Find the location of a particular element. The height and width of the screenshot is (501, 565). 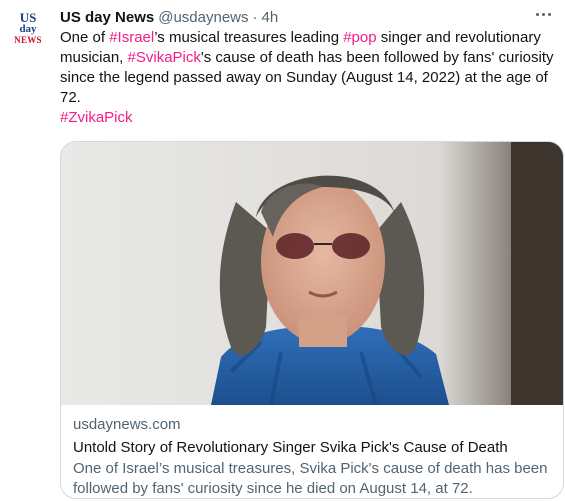

author-handle: @usdaynews is located at coordinates (203, 17).